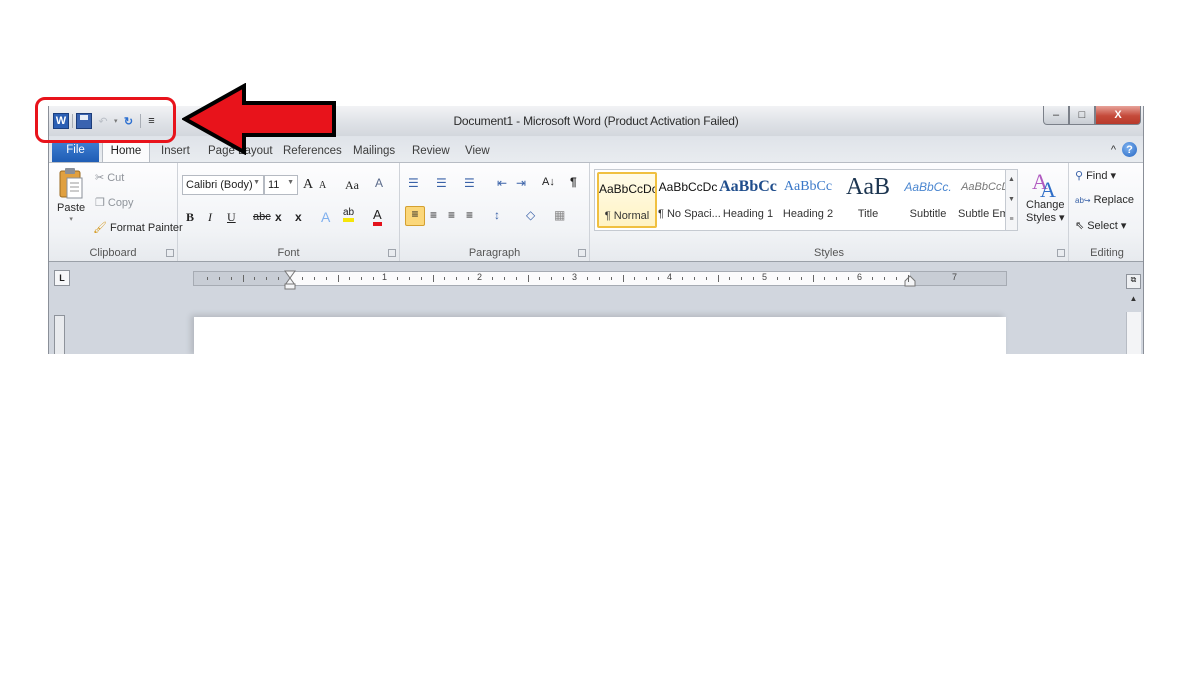 This screenshot has height=690, width=1200. I want to click on select-label: Select ▾, so click(1107, 226).